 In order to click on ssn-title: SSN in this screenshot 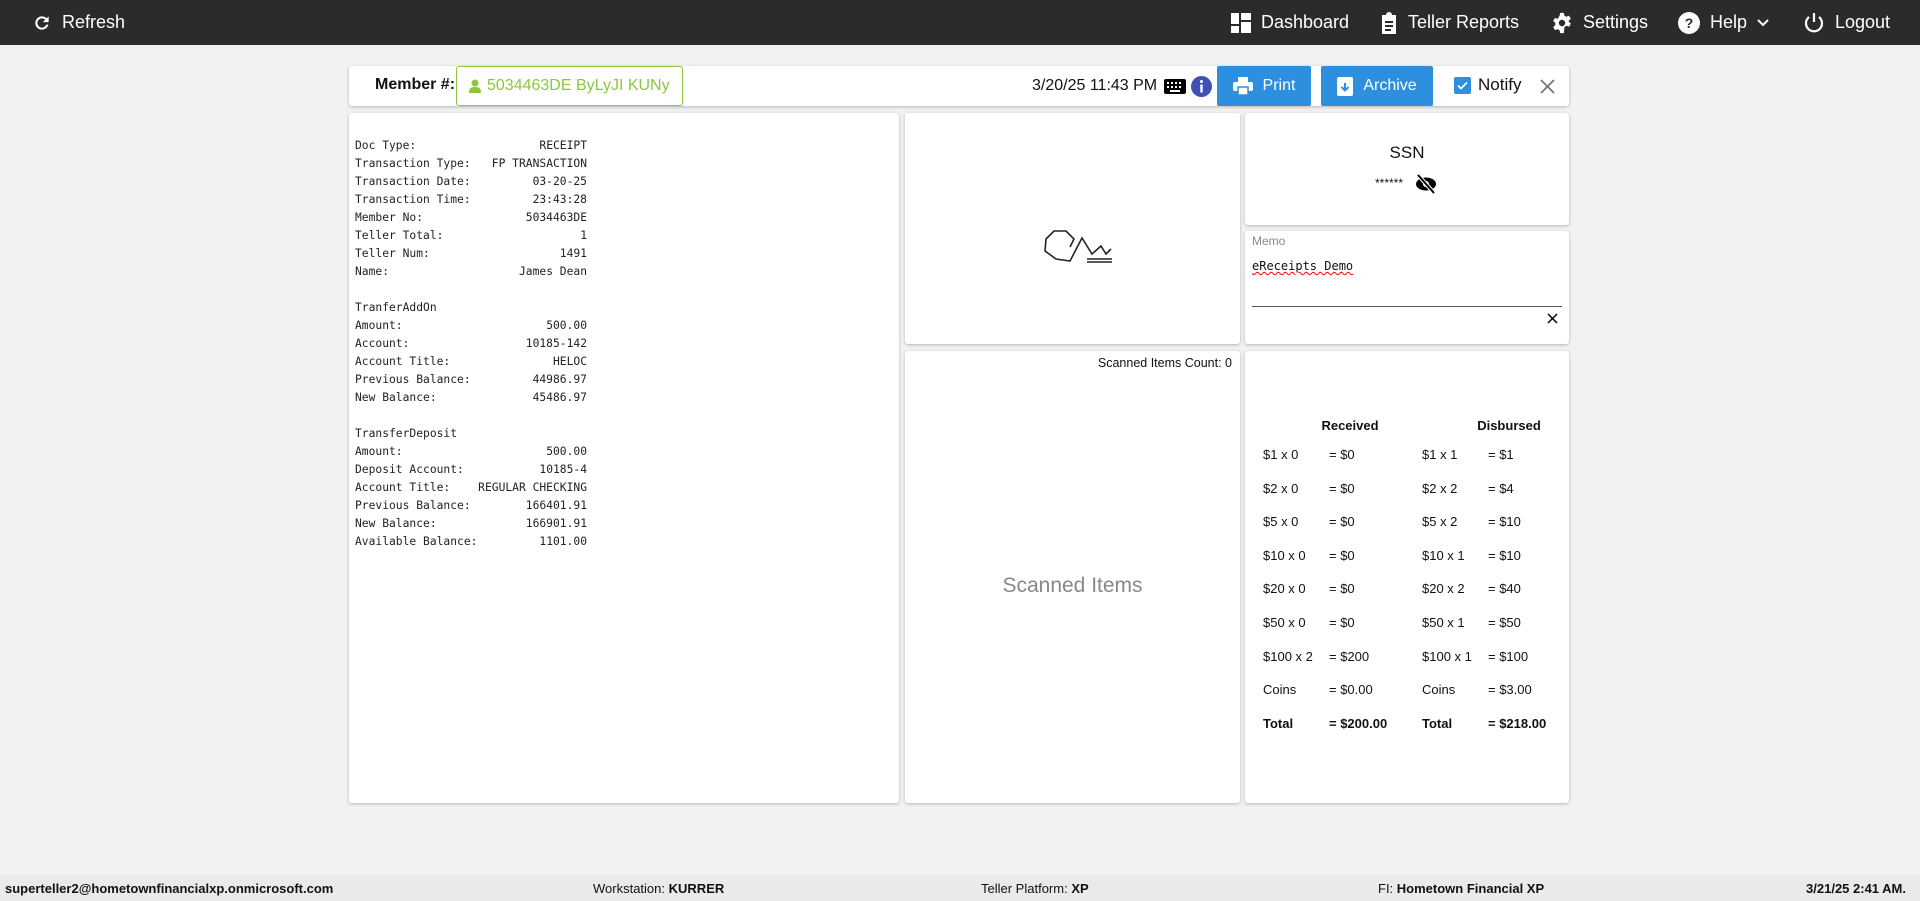, I will do `click(1407, 152)`.